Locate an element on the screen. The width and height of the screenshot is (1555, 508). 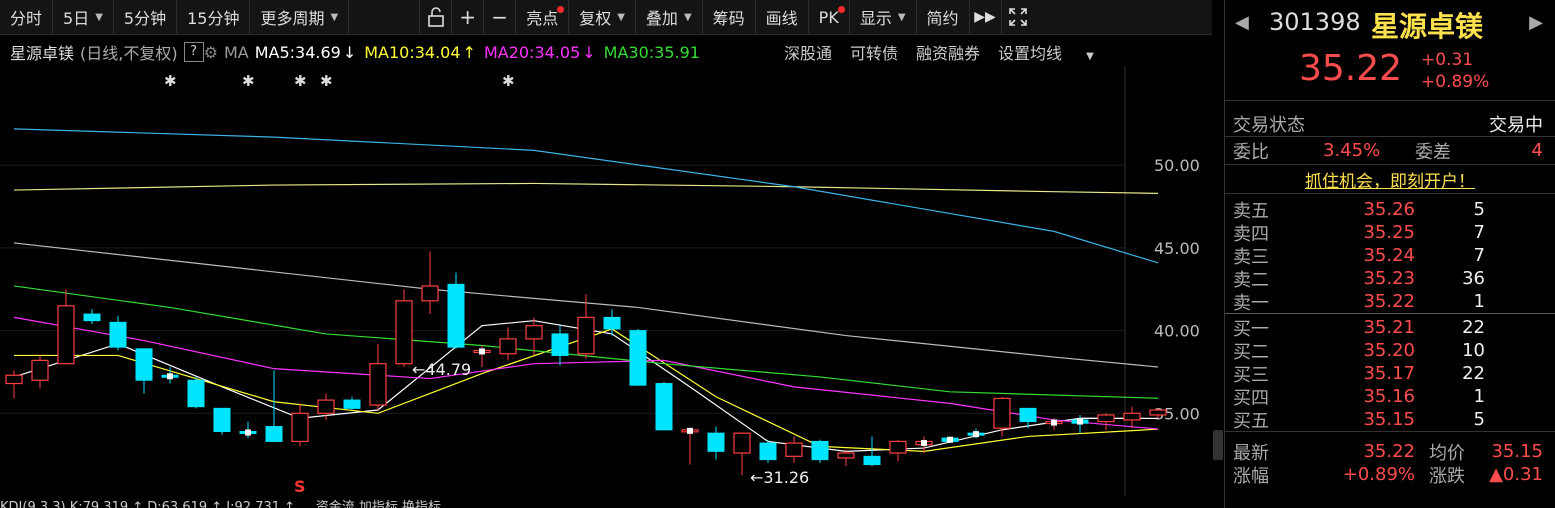
tool-button-5: PK is located at coordinates (829, 17).